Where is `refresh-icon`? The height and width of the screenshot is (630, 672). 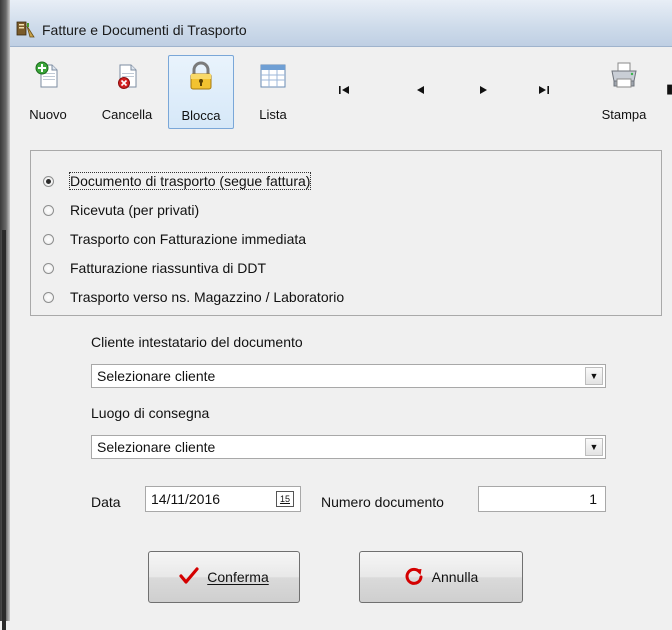 refresh-icon is located at coordinates (414, 577).